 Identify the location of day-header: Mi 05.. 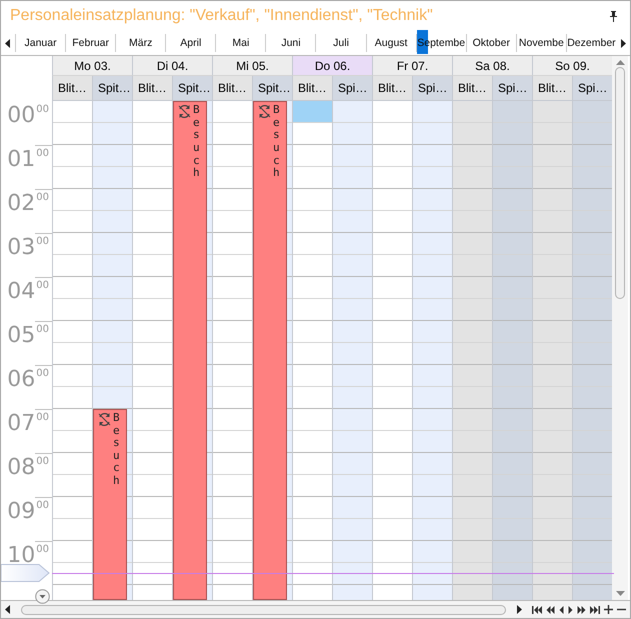
(252, 66).